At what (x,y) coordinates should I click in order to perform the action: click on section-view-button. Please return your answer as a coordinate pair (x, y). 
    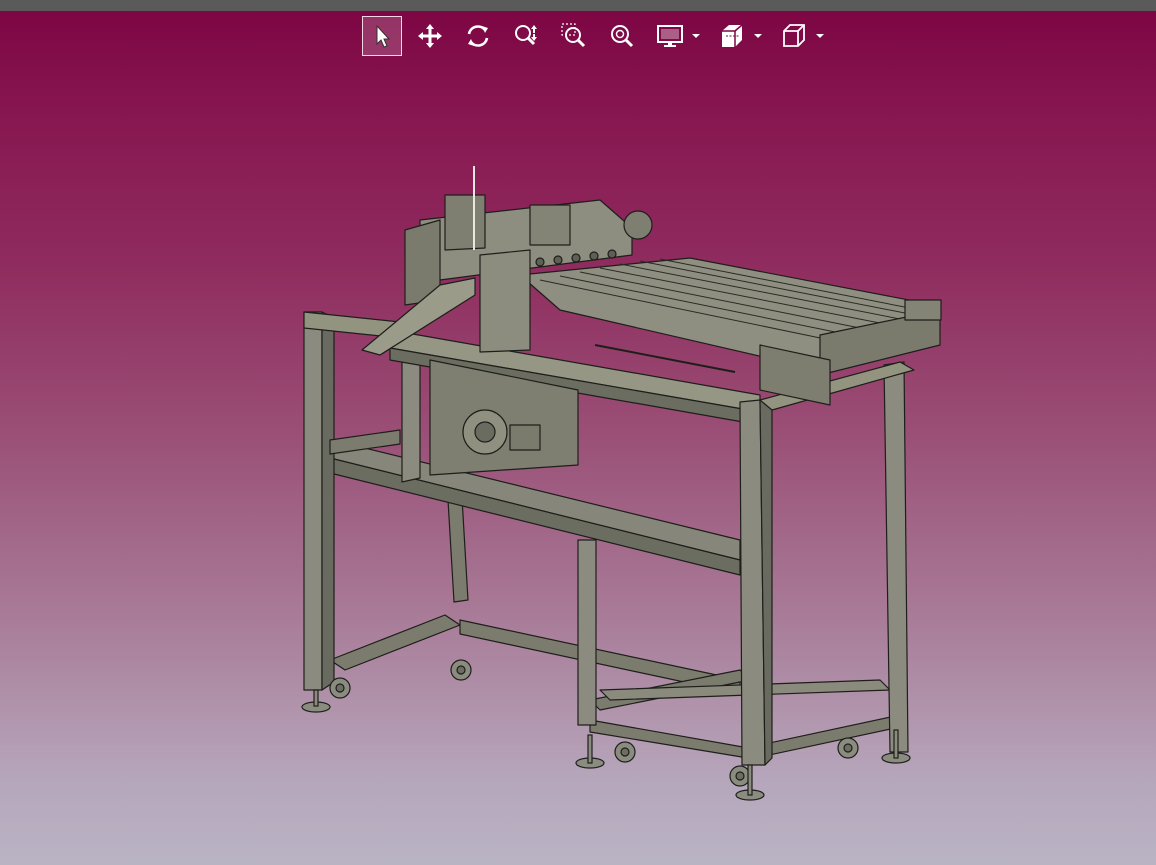
    Looking at the image, I should click on (732, 36).